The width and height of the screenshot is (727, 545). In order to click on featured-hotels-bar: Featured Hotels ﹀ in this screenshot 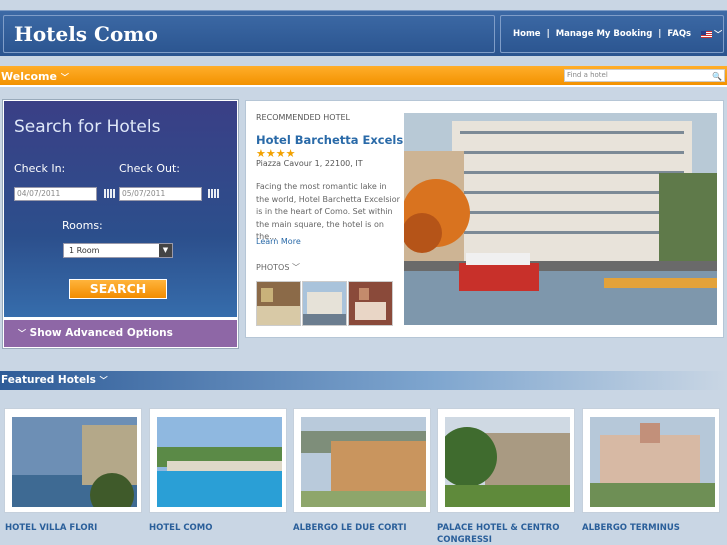, I will do `click(363, 380)`.